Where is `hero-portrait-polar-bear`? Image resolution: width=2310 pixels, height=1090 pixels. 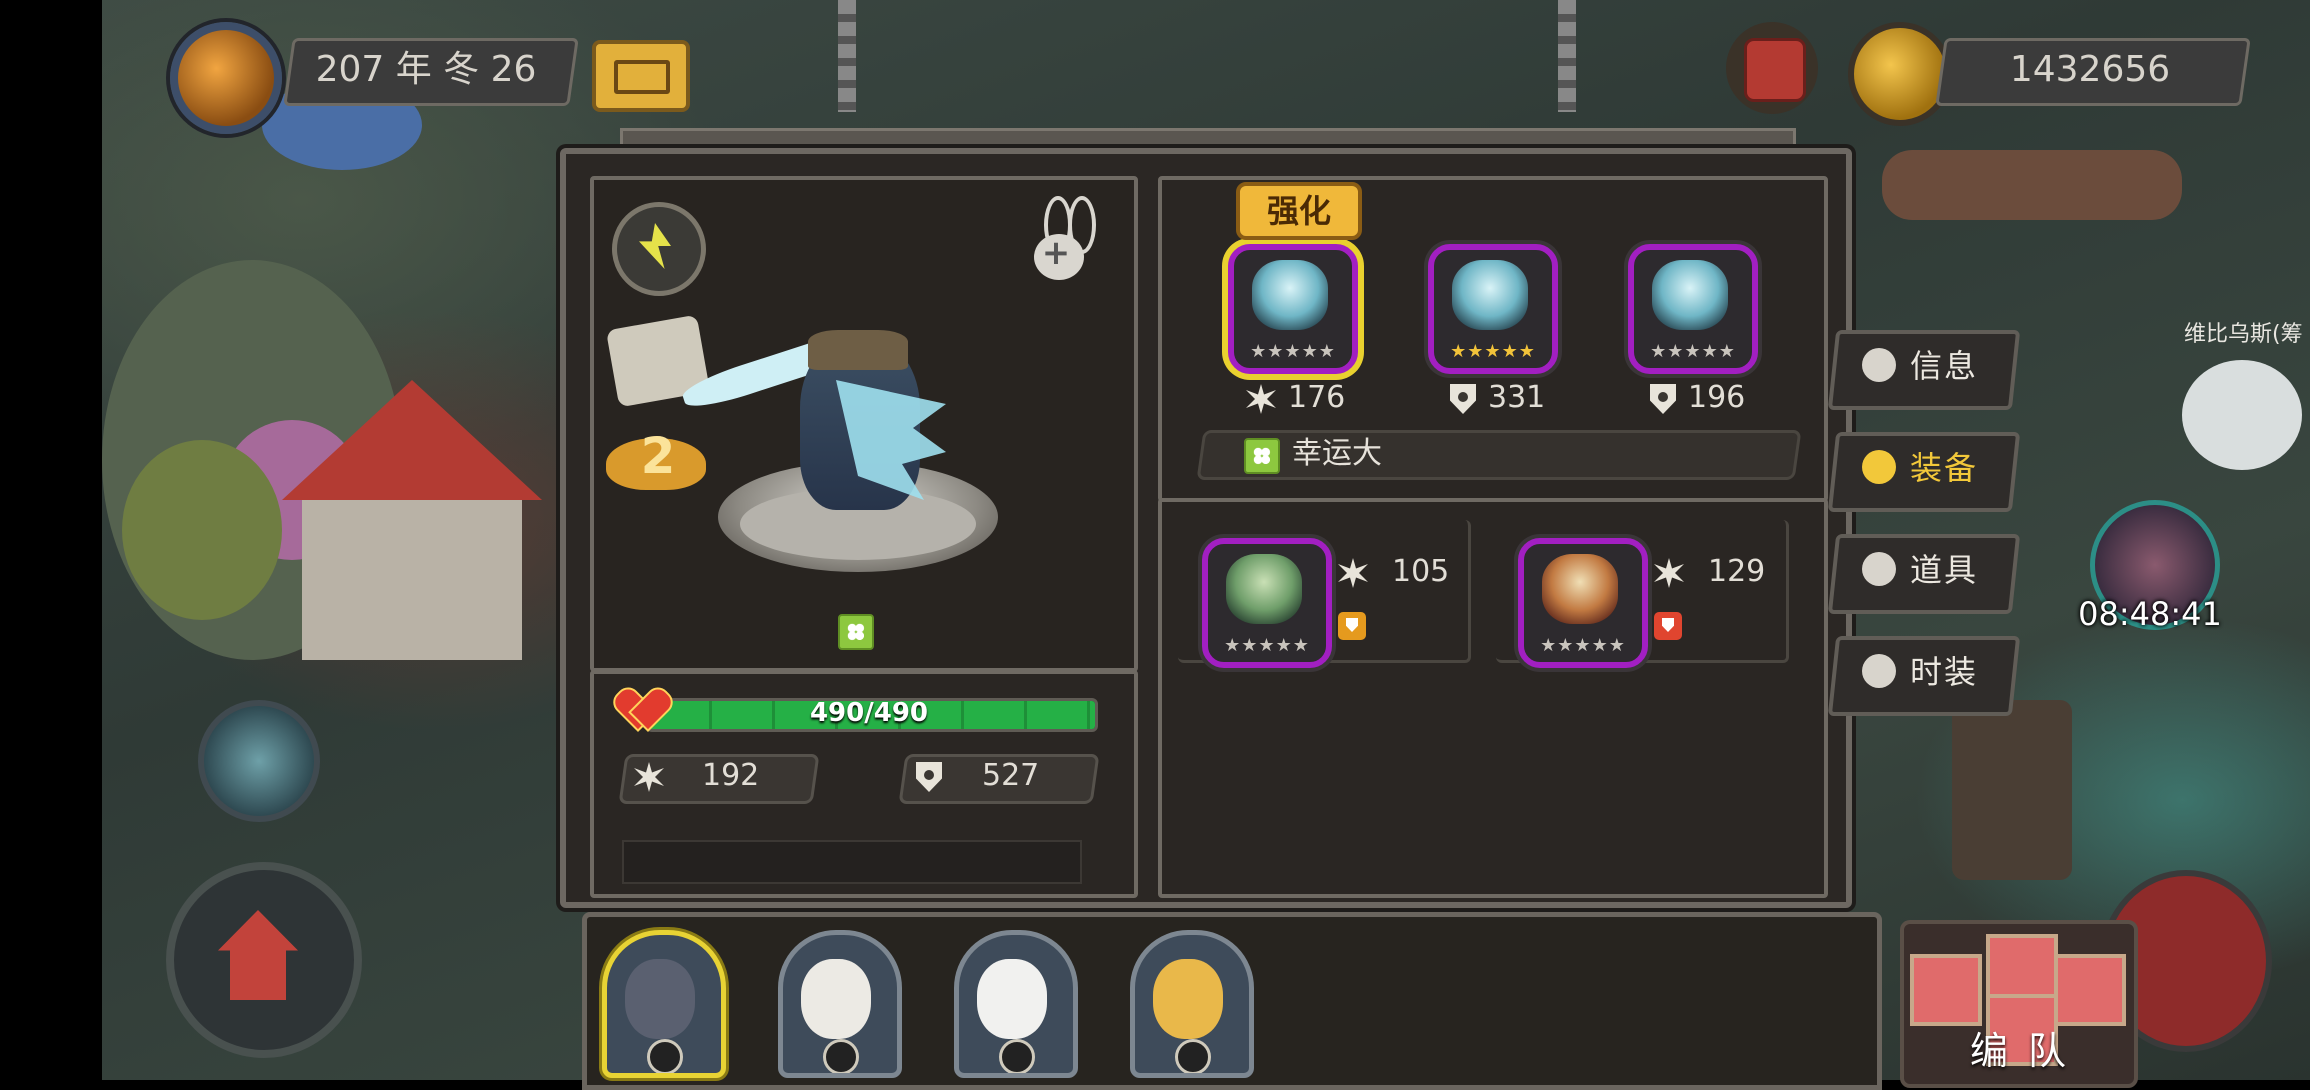
hero-portrait-polar-bear is located at coordinates (1016, 1004).